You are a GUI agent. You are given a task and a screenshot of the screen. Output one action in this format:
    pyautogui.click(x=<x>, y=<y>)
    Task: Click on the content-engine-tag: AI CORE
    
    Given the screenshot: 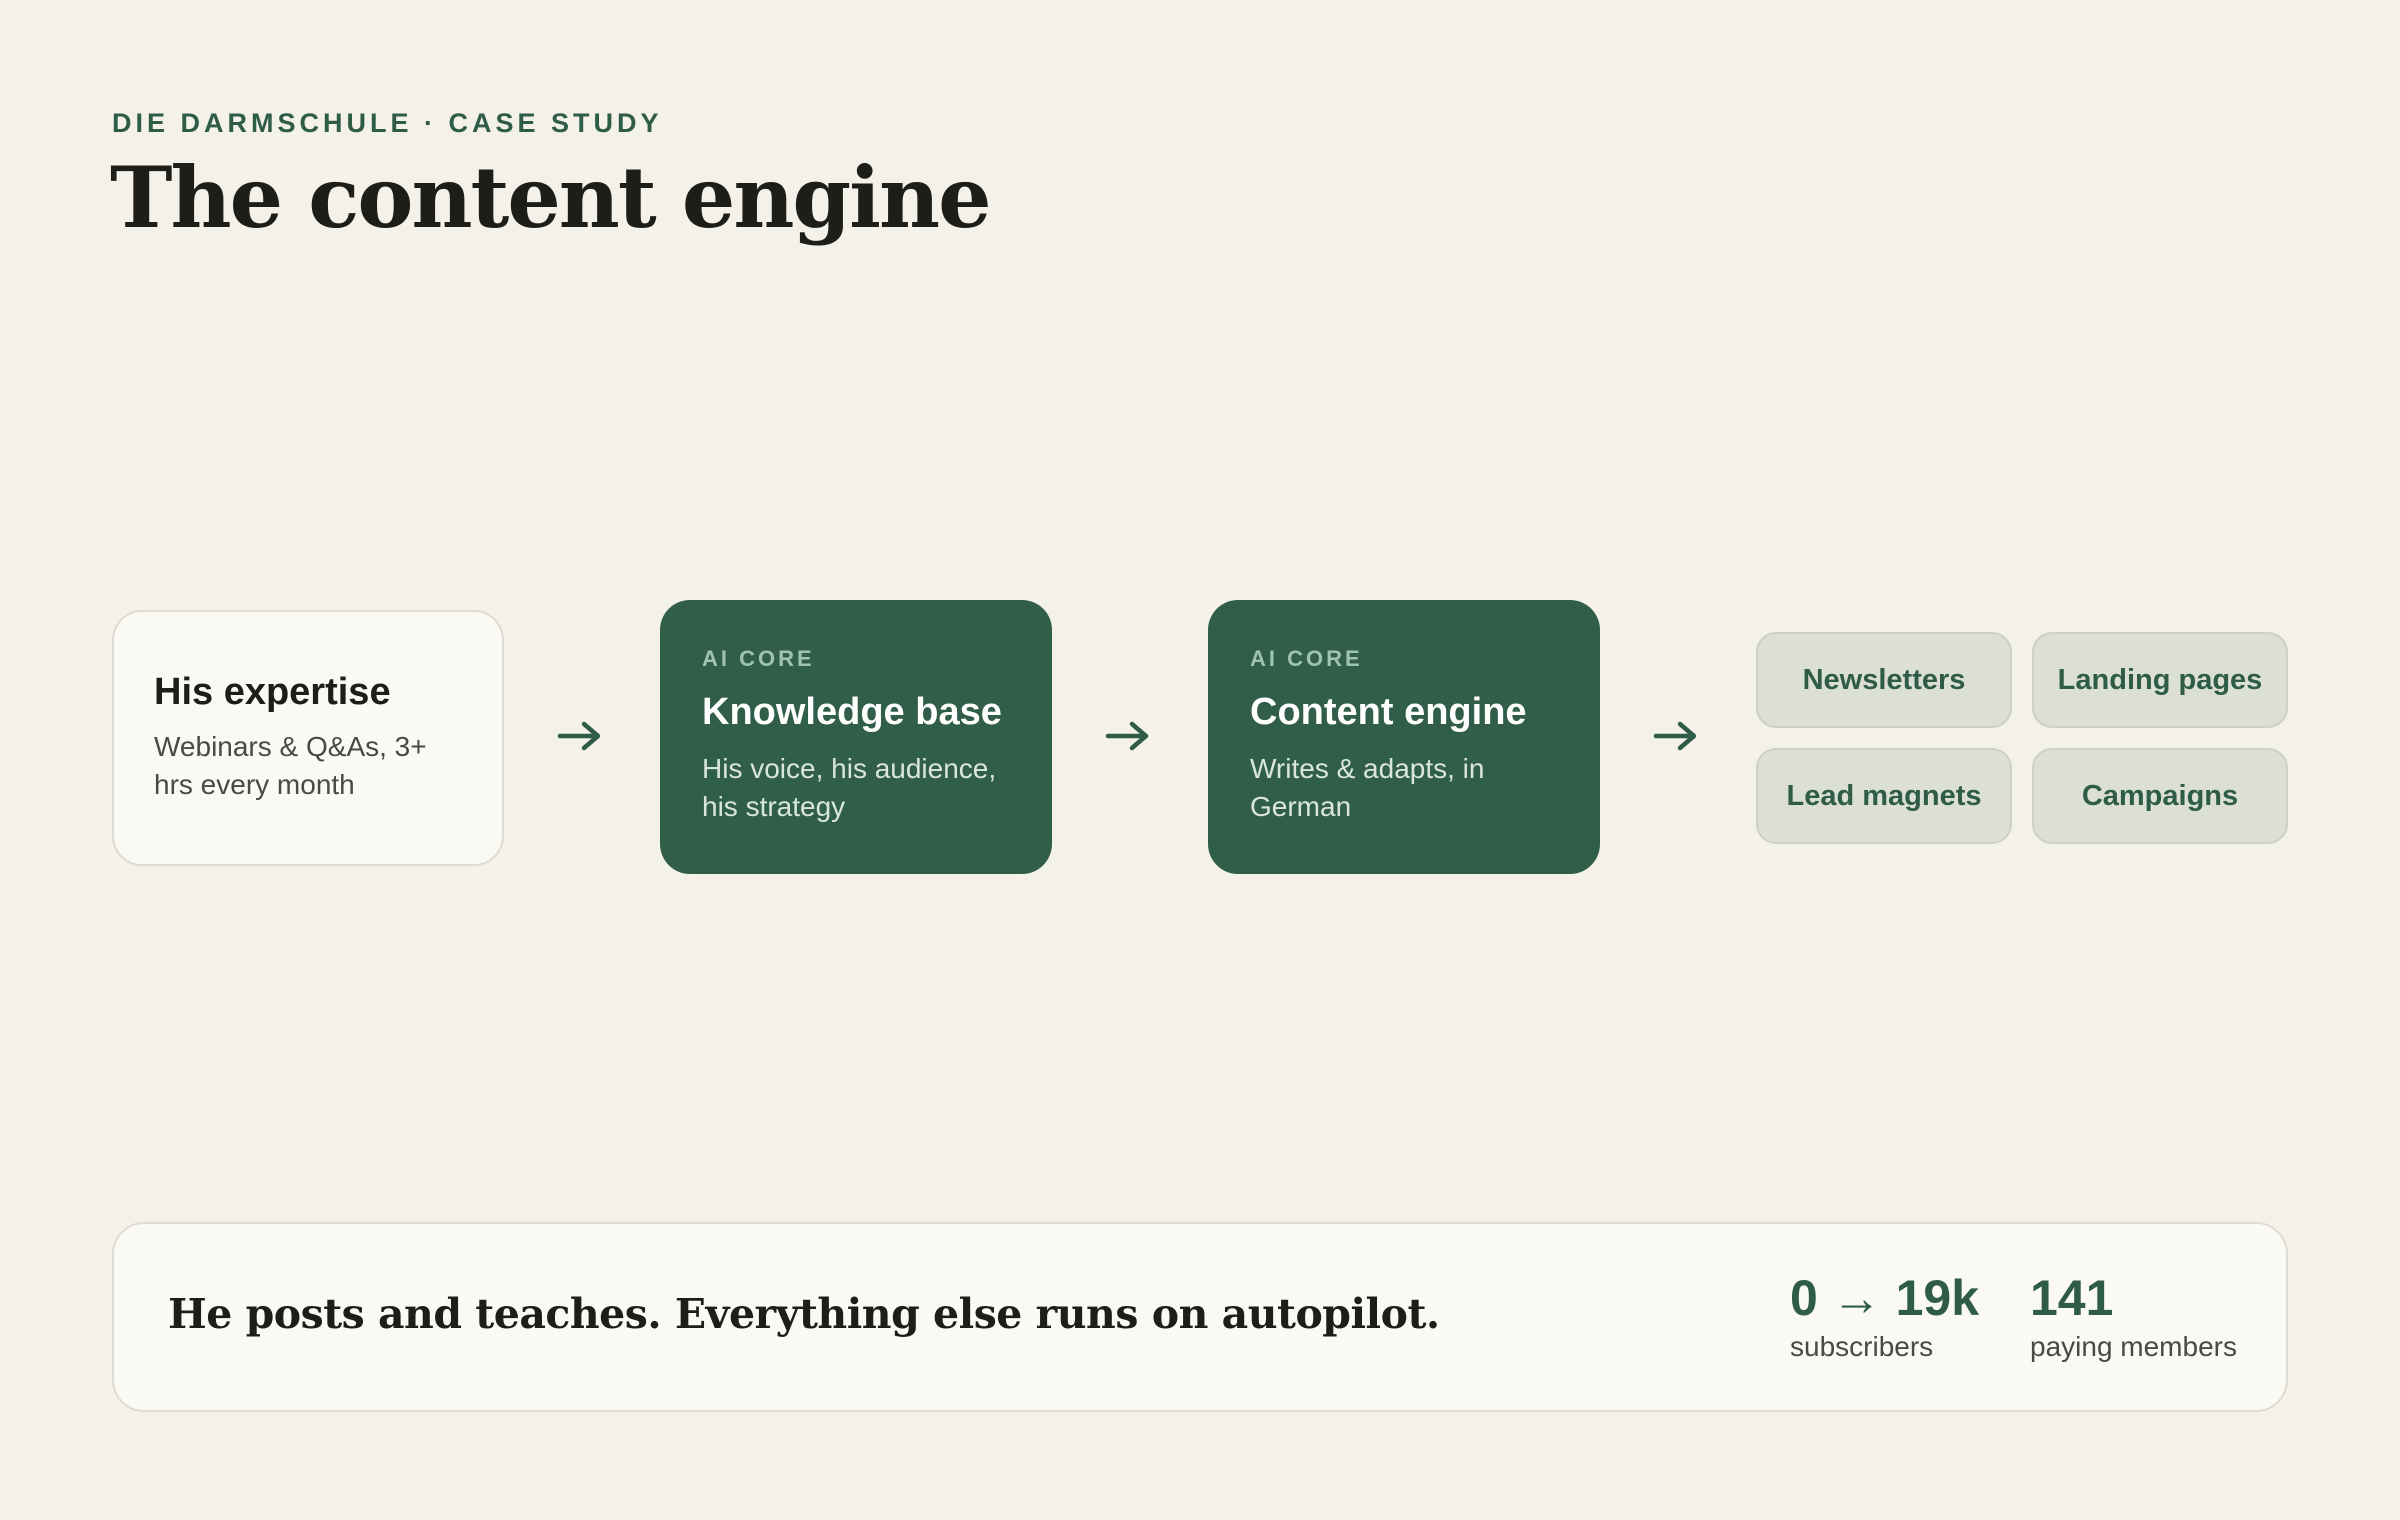 What is the action you would take?
    pyautogui.click(x=1306, y=658)
    